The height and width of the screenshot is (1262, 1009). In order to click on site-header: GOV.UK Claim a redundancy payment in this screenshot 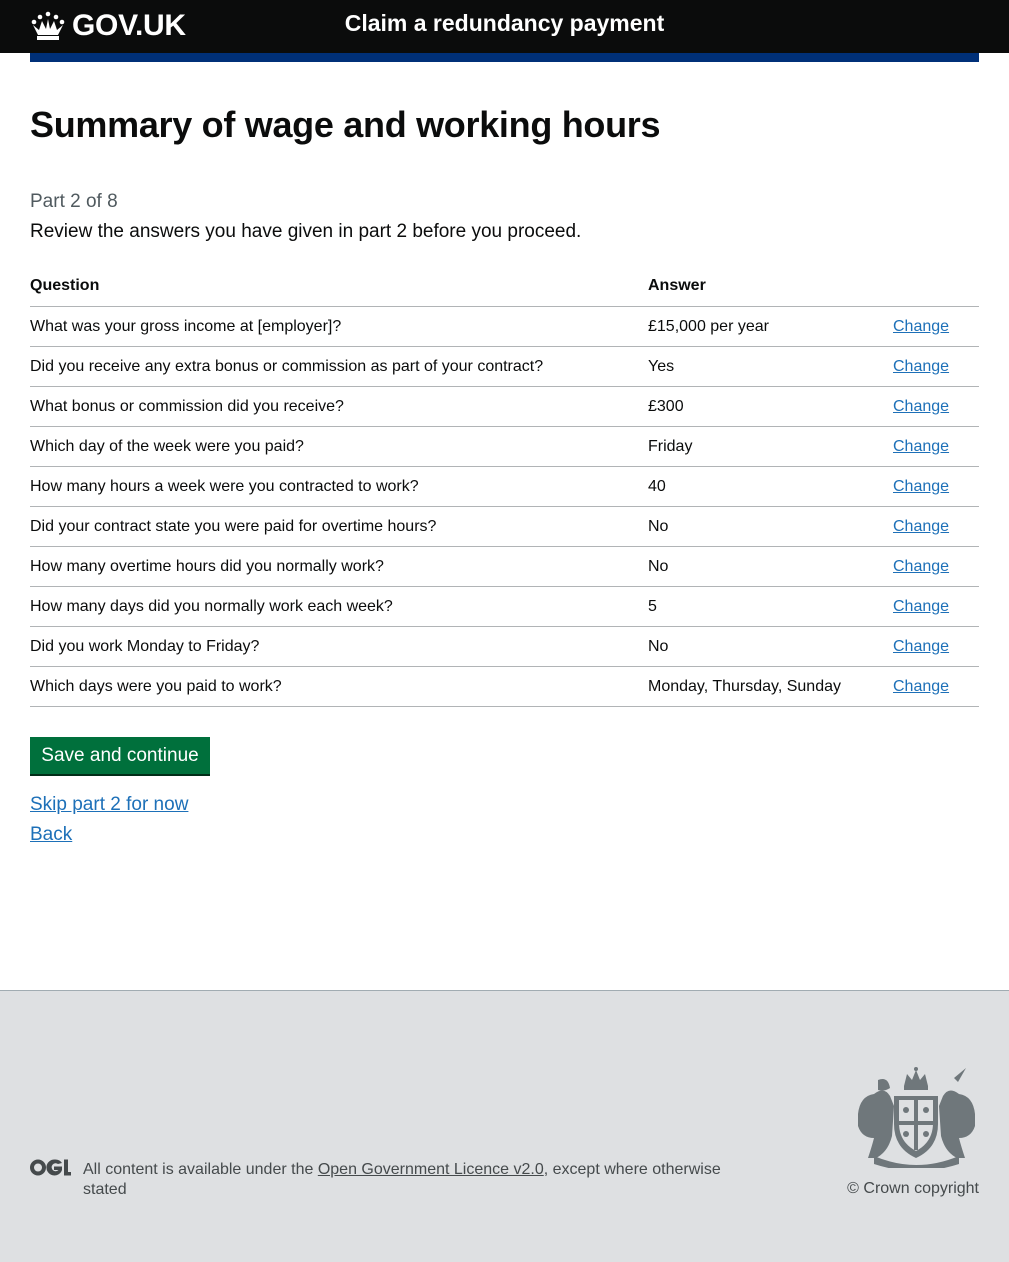, I will do `click(504, 26)`.